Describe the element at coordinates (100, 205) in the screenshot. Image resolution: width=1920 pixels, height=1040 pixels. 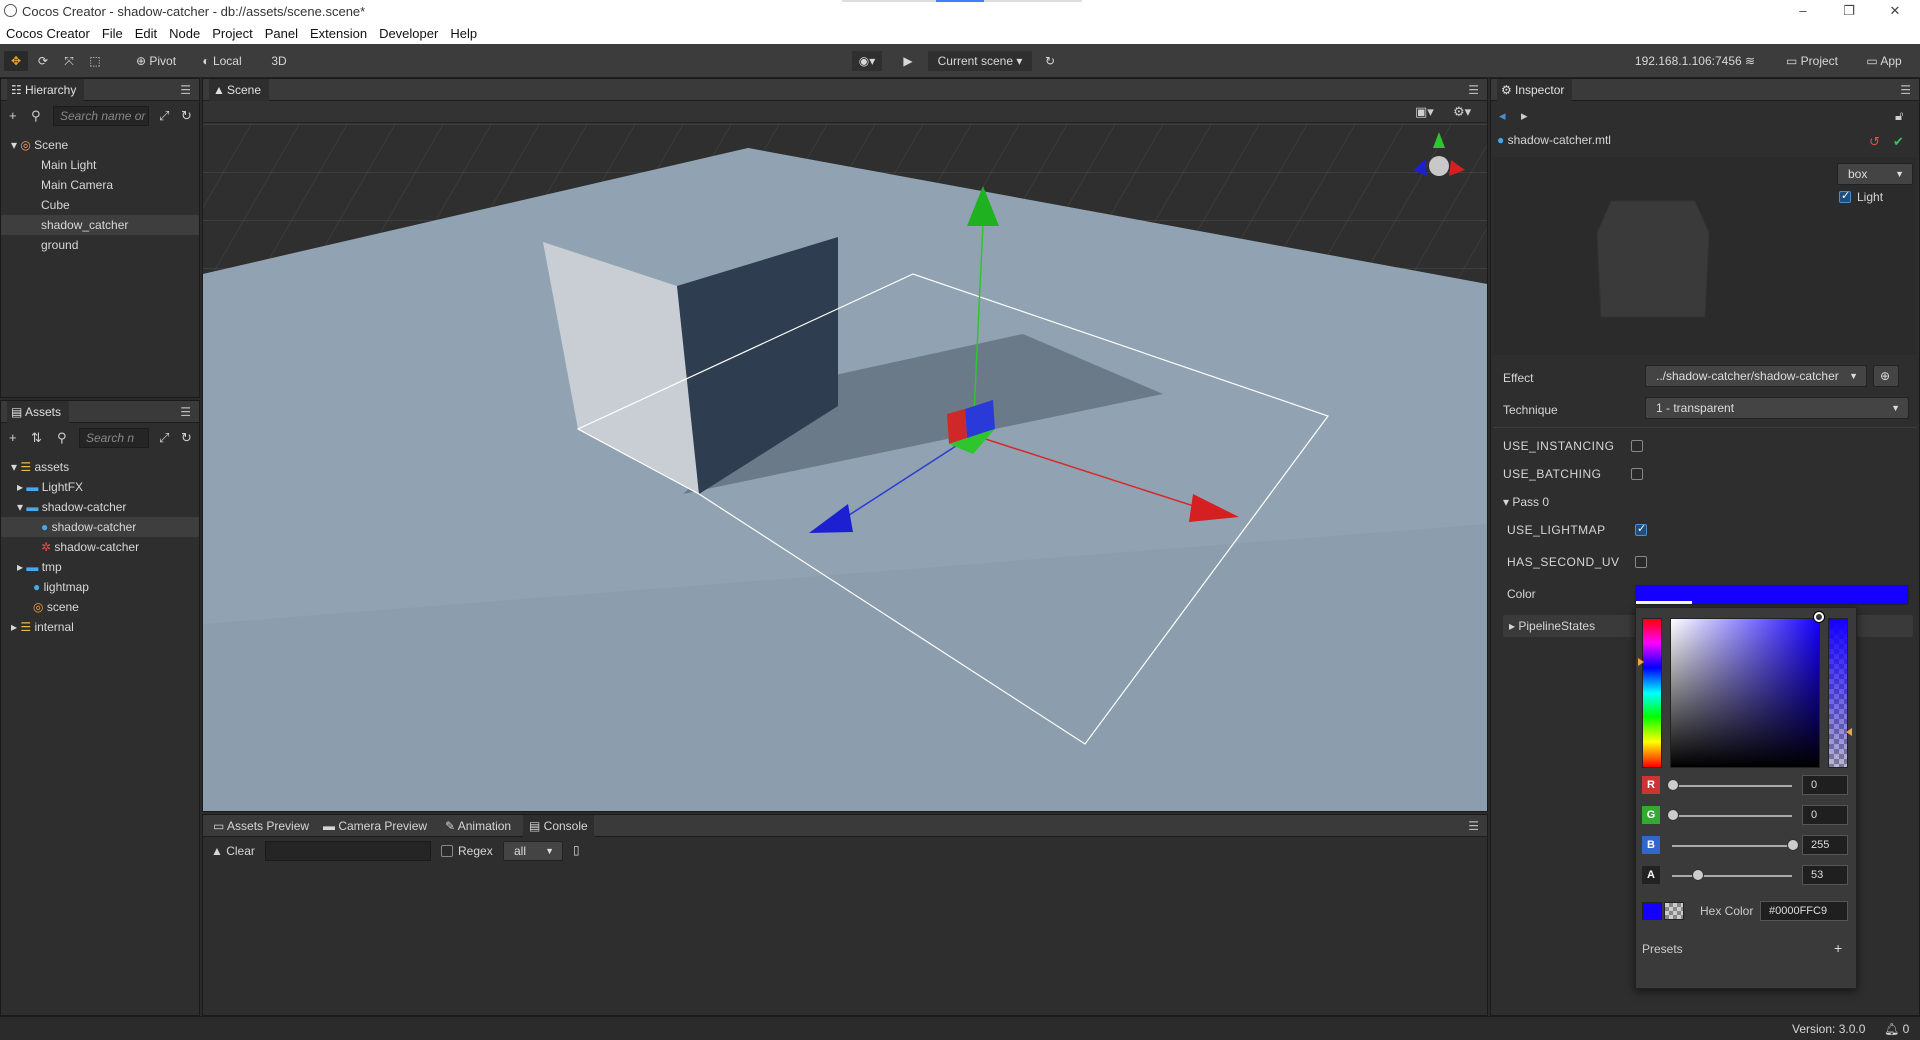
I see `tree-item-cube: Cube` at that location.